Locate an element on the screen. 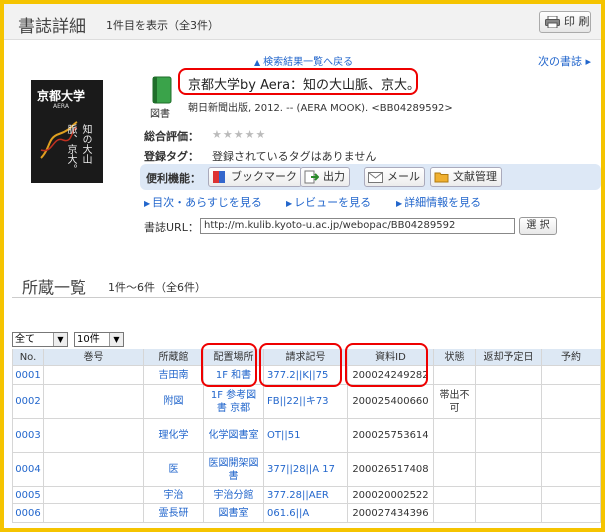 The width and height of the screenshot is (605, 532). column-header: 巻号 is located at coordinates (94, 357).